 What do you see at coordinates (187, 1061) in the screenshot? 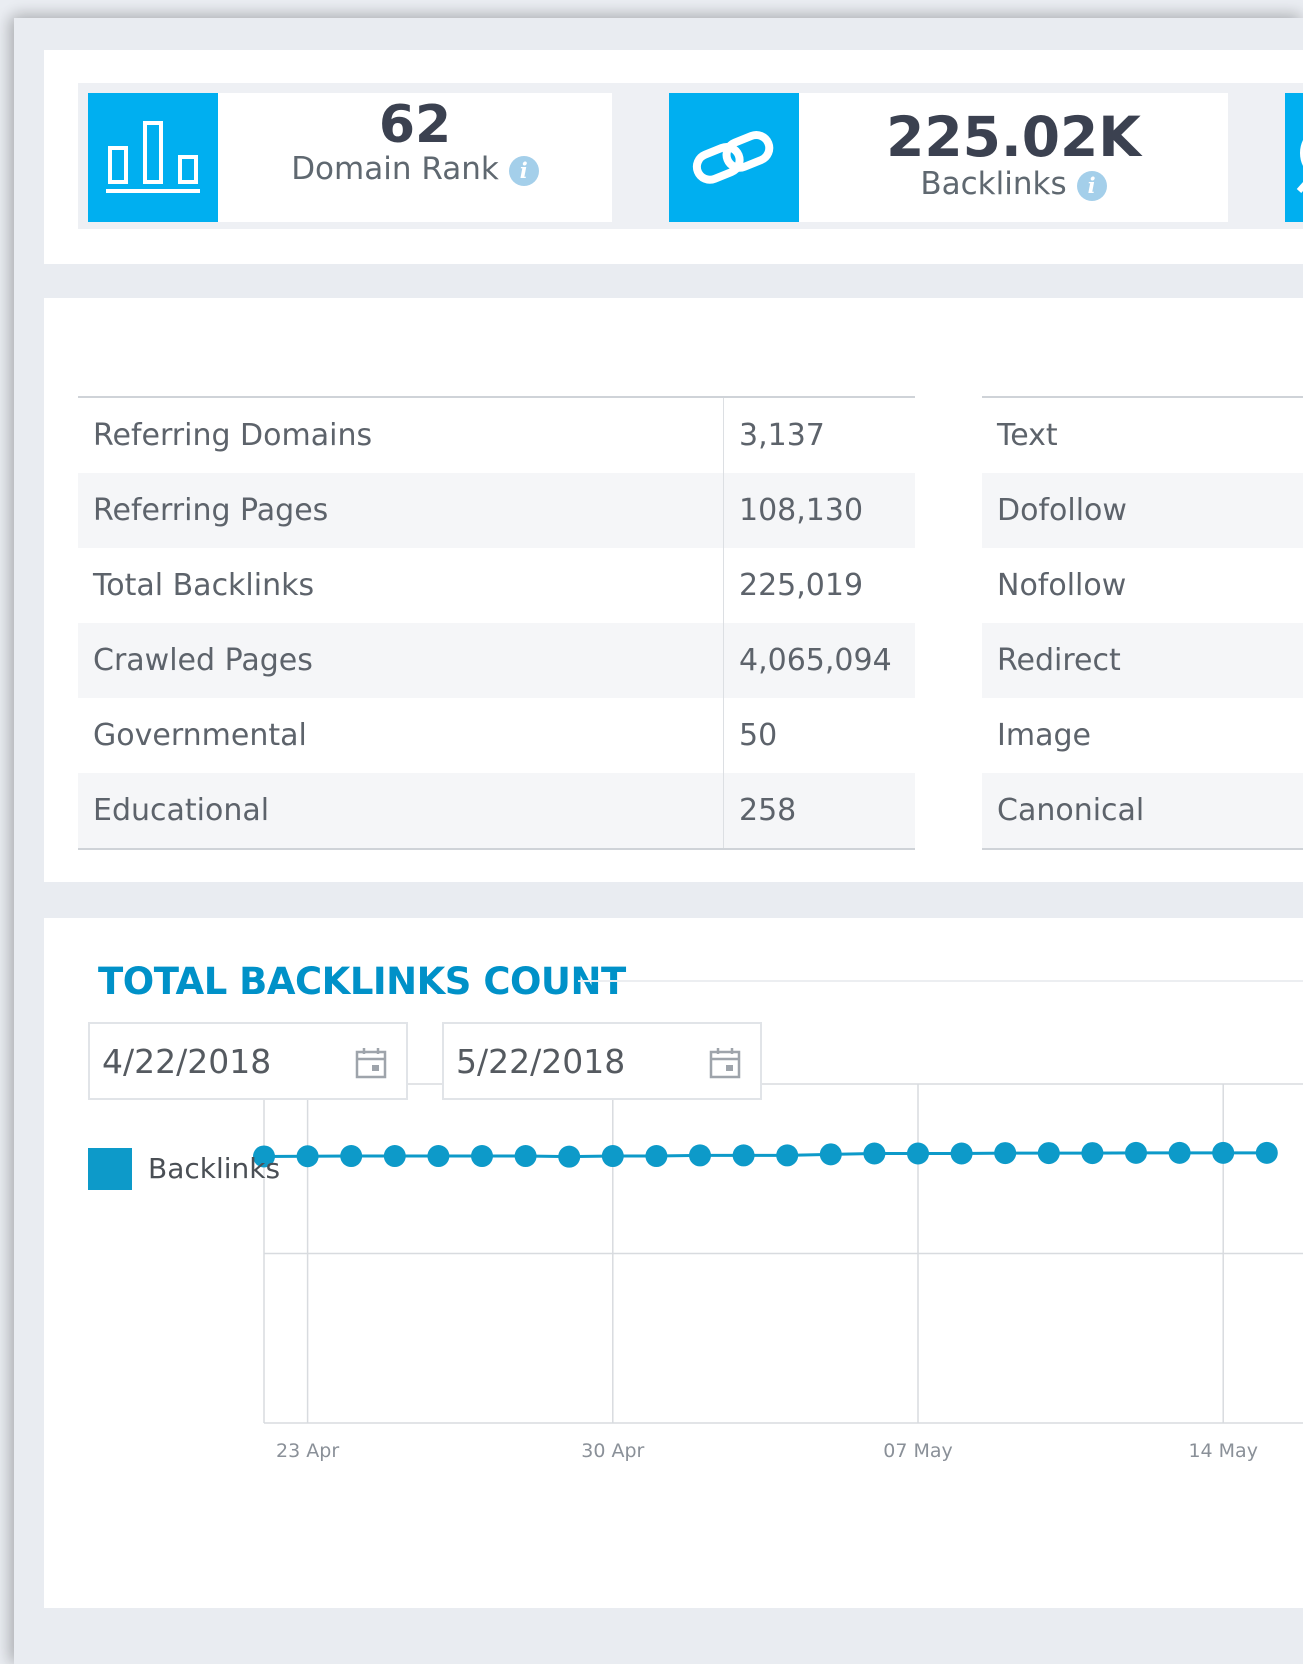
I see `start-date-value: 4/22/2018` at bounding box center [187, 1061].